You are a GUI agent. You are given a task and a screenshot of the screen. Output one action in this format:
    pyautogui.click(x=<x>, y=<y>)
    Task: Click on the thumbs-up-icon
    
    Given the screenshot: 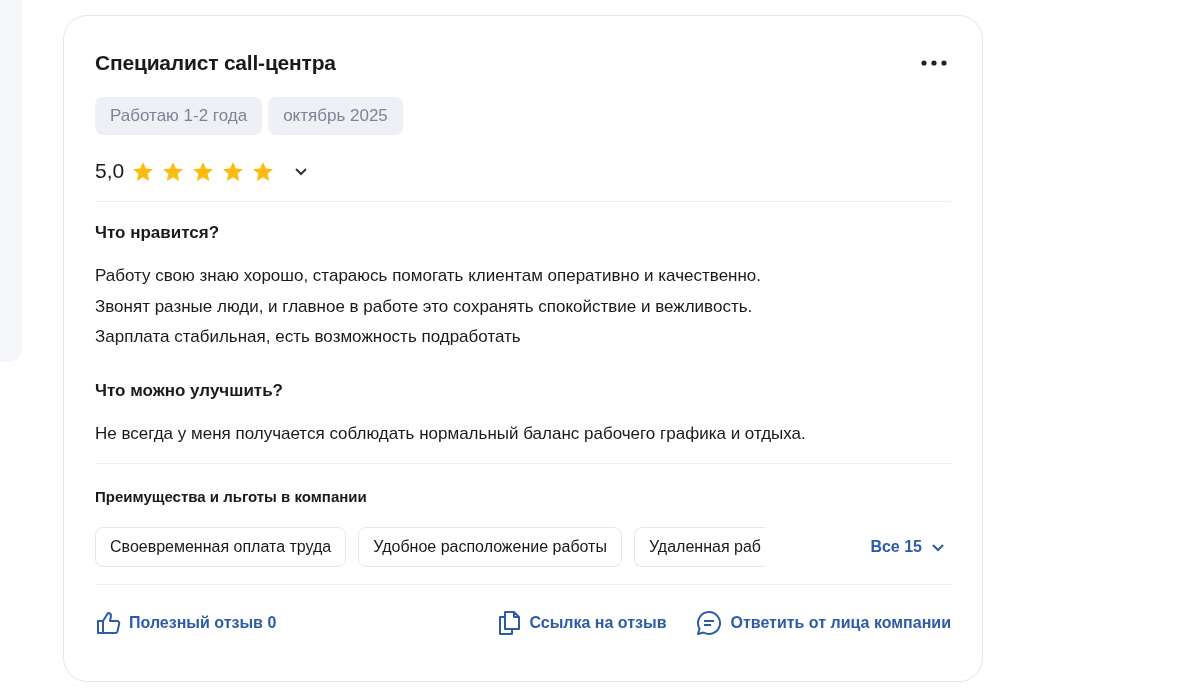 What is the action you would take?
    pyautogui.click(x=108, y=623)
    